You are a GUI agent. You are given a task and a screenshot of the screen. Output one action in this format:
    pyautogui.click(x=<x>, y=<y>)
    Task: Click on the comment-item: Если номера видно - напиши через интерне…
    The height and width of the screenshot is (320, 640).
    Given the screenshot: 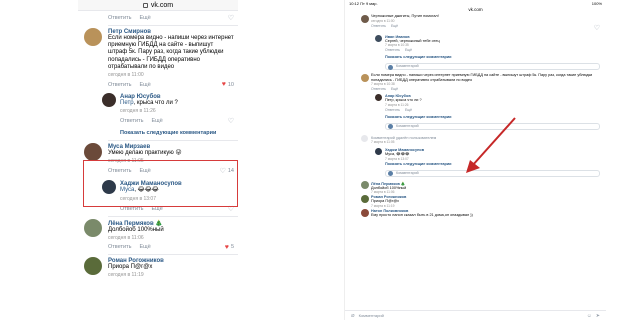 What is the action you would take?
    pyautogui.click(x=475, y=83)
    